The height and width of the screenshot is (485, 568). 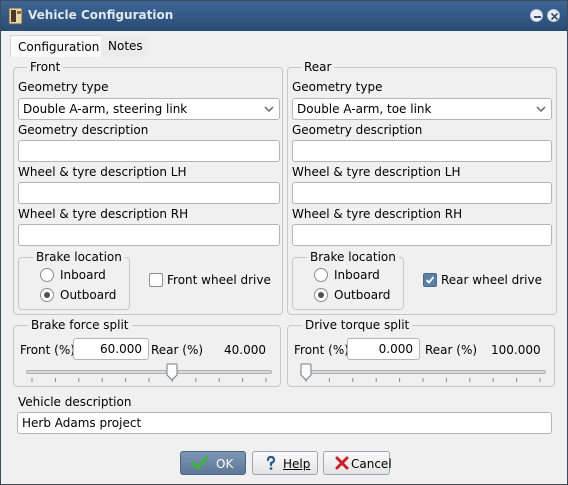 What do you see at coordinates (284, 16) in the screenshot?
I see `title-bar: Vehicle Configuration` at bounding box center [284, 16].